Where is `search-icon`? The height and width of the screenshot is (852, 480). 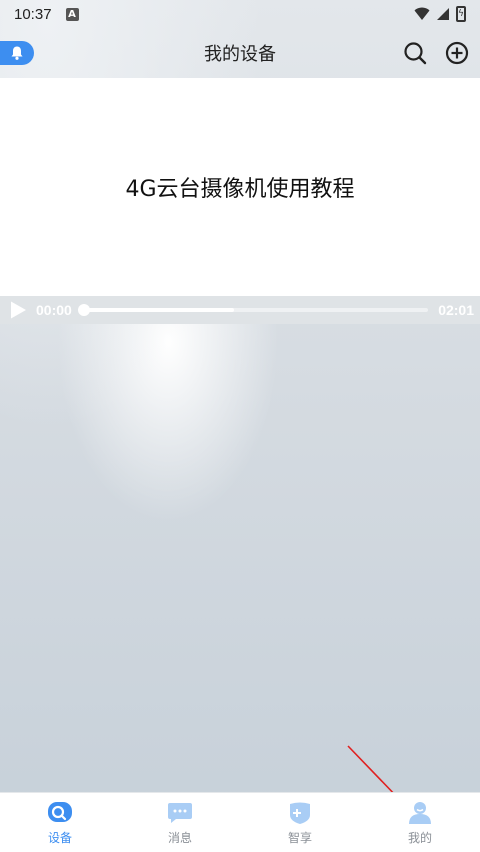 search-icon is located at coordinates (415, 53).